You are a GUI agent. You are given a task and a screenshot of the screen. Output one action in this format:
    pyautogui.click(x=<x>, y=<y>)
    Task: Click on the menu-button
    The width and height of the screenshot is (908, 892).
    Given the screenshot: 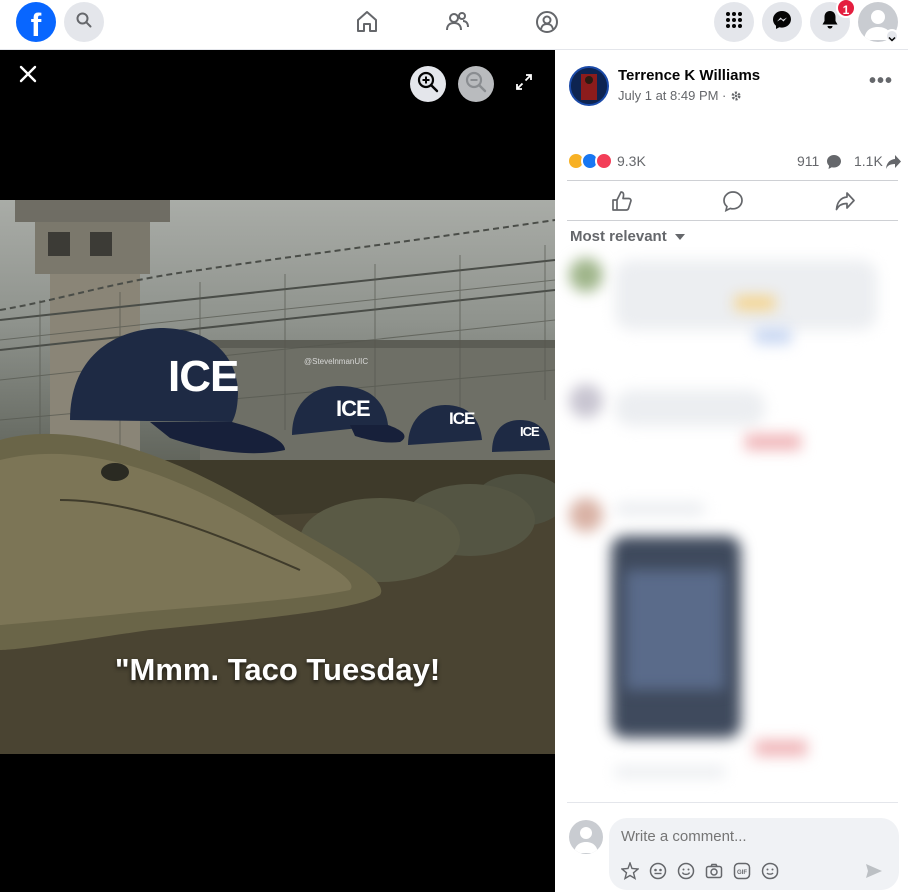 What is the action you would take?
    pyautogui.click(x=734, y=22)
    